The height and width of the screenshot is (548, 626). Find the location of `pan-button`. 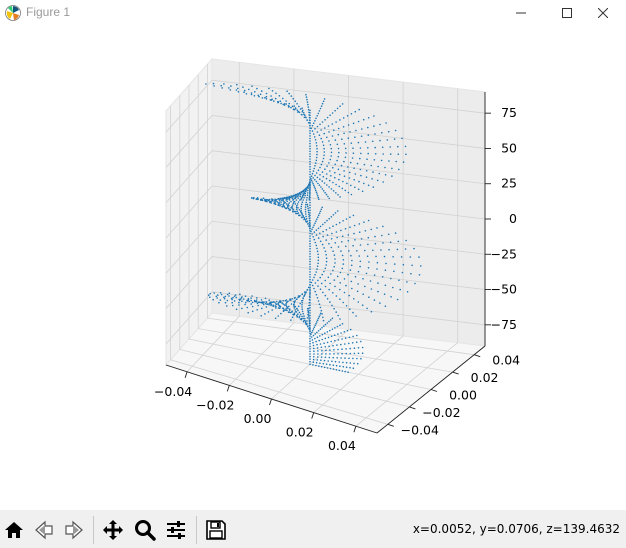

pan-button is located at coordinates (113, 530).